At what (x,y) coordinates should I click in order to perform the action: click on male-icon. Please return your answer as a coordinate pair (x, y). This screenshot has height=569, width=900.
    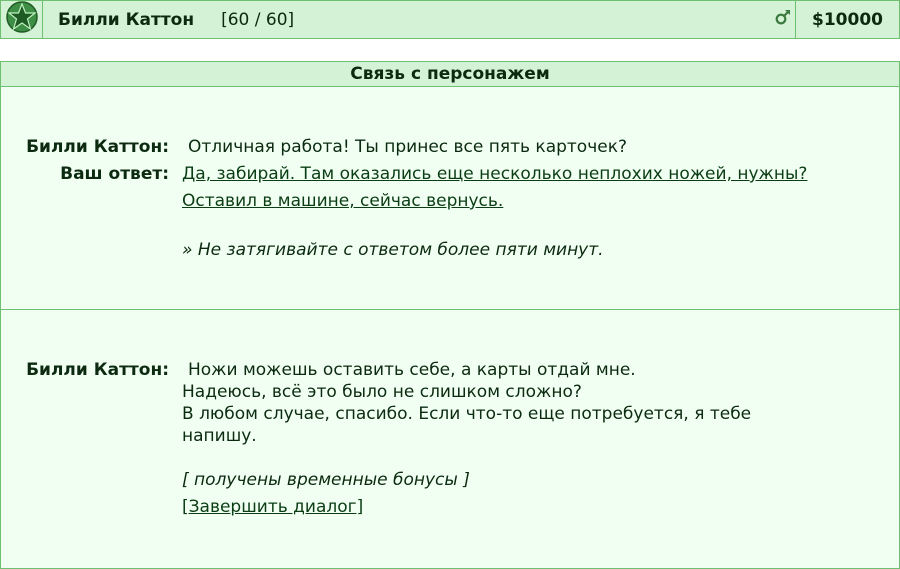
    Looking at the image, I should click on (783, 19).